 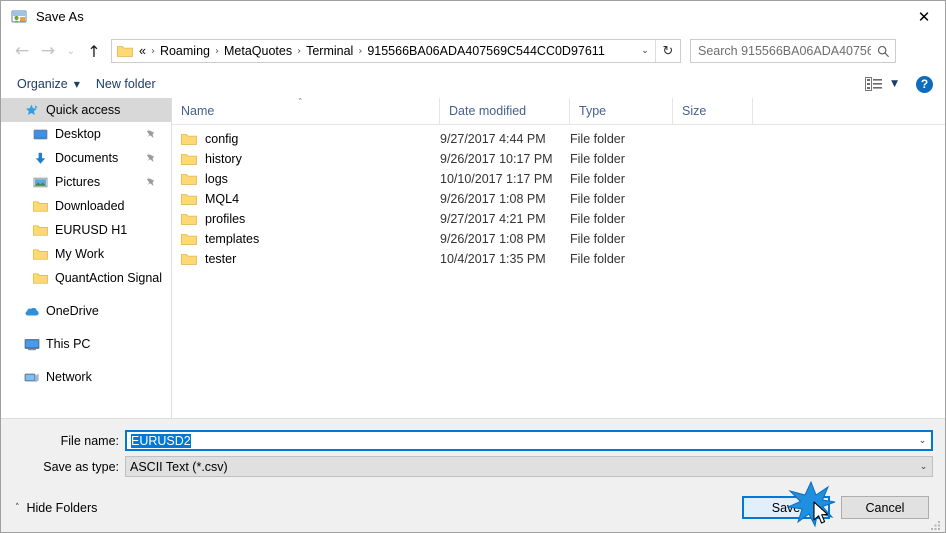 What do you see at coordinates (86, 182) in the screenshot?
I see `sidebar-item-pictures: Pictures` at bounding box center [86, 182].